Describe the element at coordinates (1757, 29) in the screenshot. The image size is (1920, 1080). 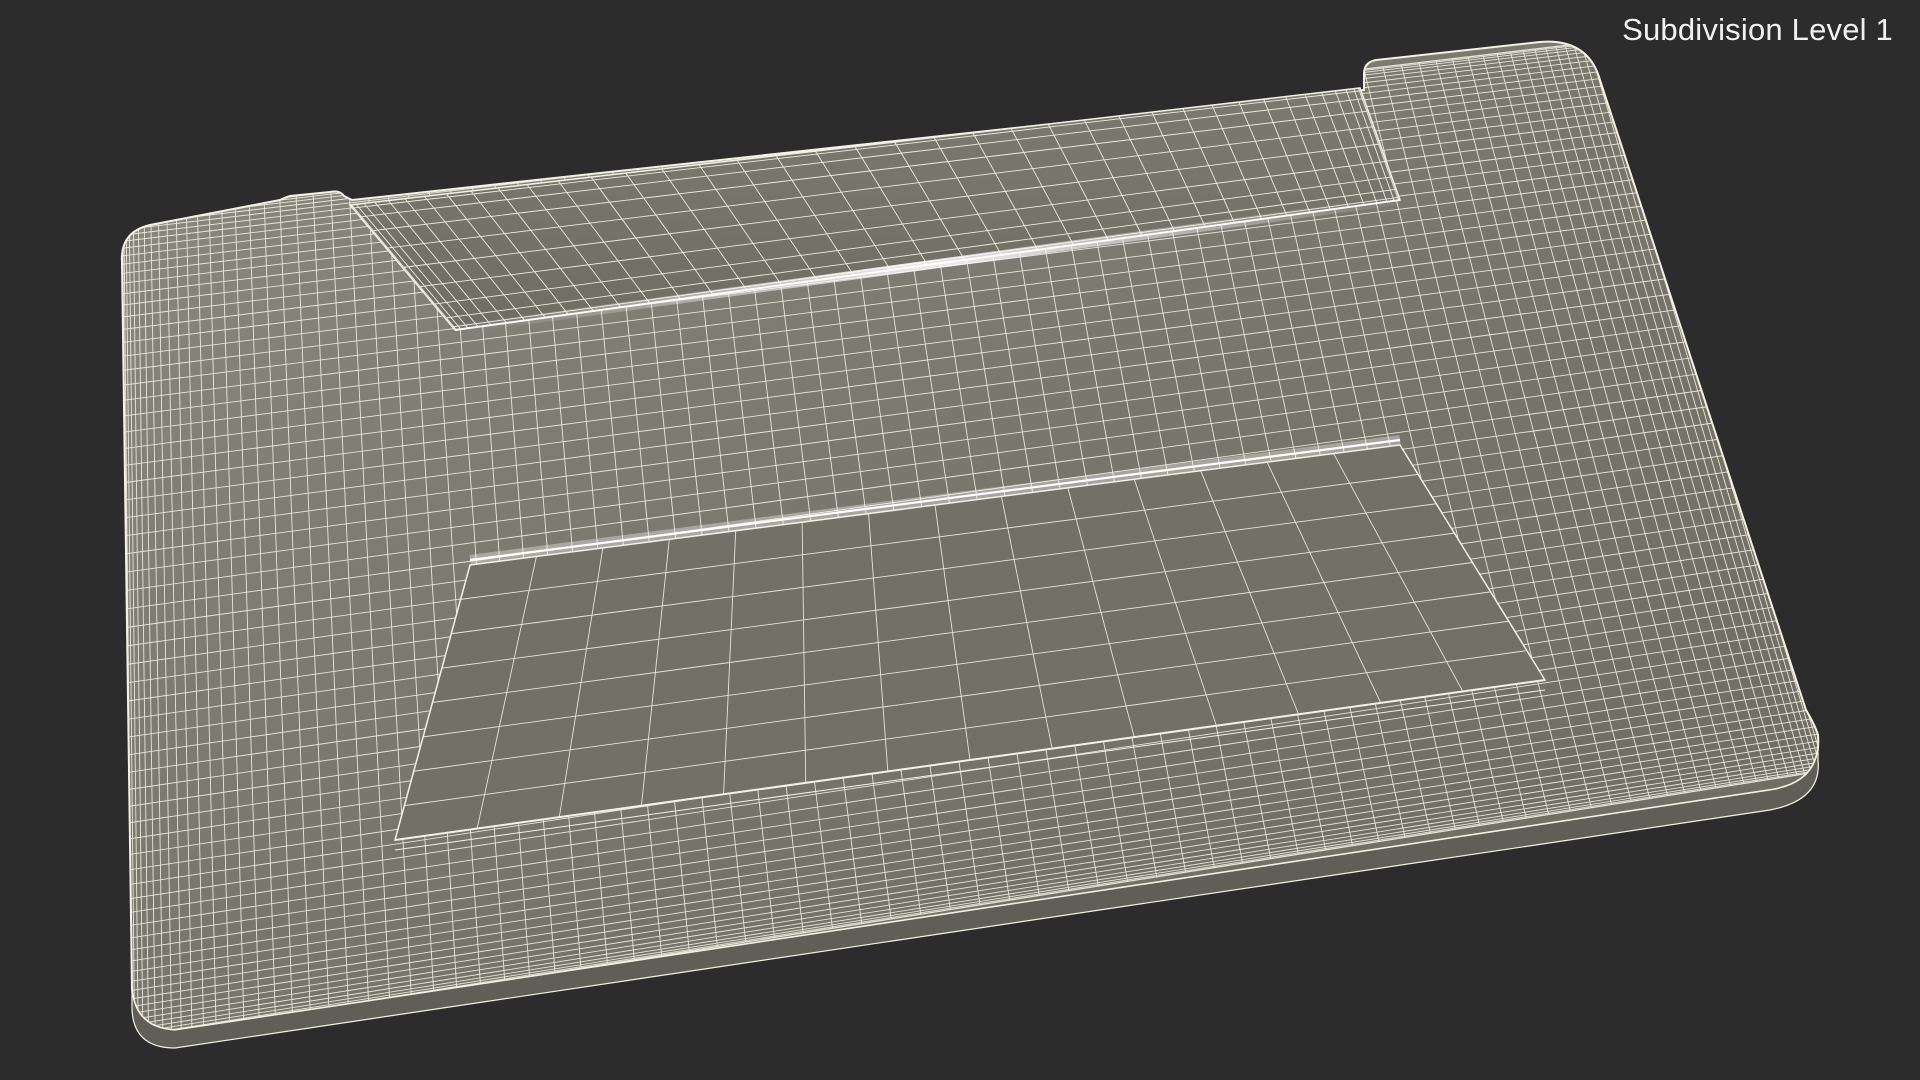
I see `subdivision-level-label: Subdivision Level 1` at that location.